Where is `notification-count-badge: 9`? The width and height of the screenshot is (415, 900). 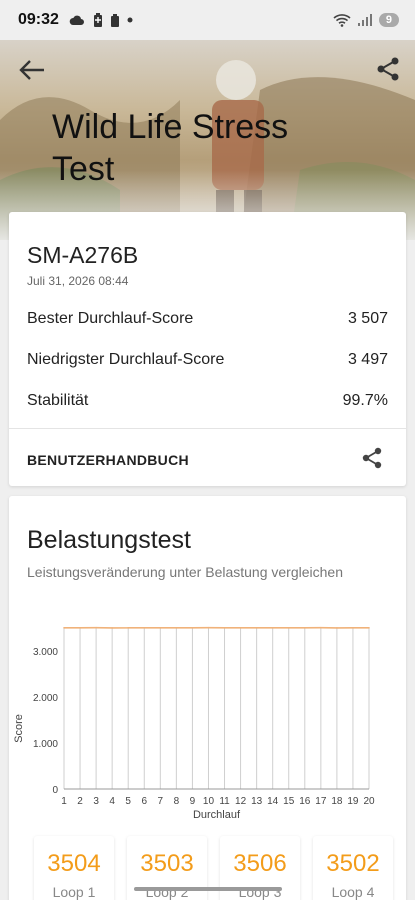
notification-count-badge: 9 is located at coordinates (388, 20).